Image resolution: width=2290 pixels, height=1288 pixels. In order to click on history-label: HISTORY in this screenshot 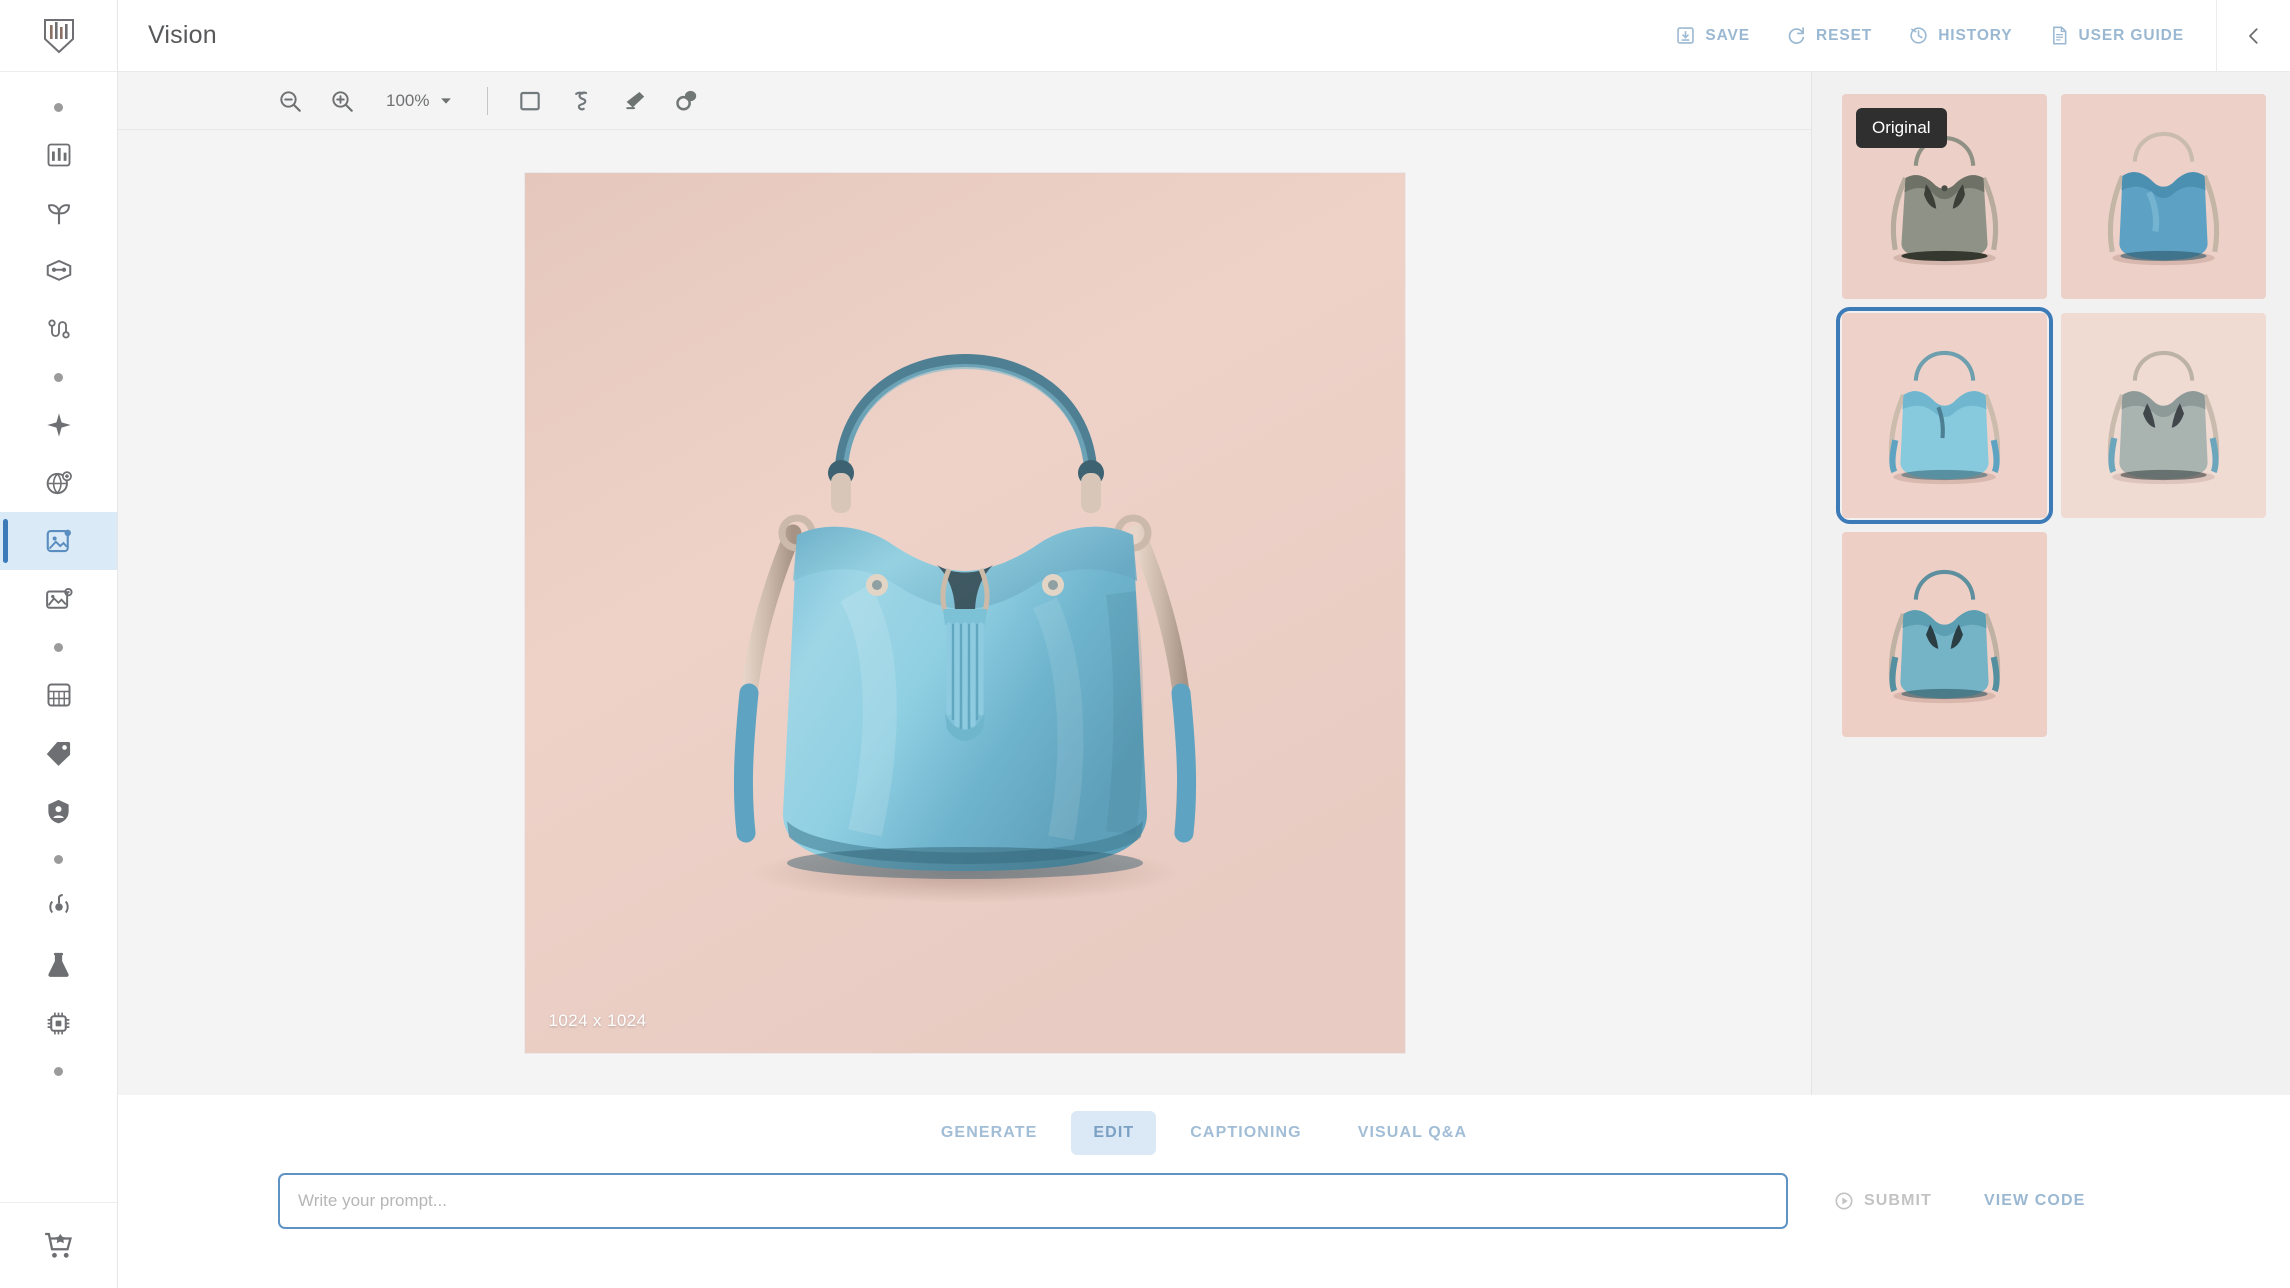, I will do `click(1975, 35)`.